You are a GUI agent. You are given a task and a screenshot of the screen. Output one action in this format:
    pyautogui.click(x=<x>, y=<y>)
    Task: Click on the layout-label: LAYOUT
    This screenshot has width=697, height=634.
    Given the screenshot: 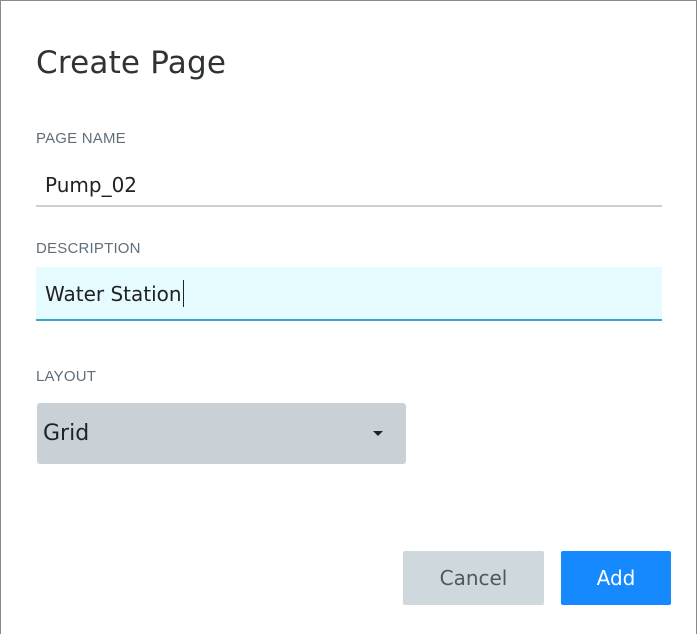 What is the action you would take?
    pyautogui.click(x=66, y=376)
    